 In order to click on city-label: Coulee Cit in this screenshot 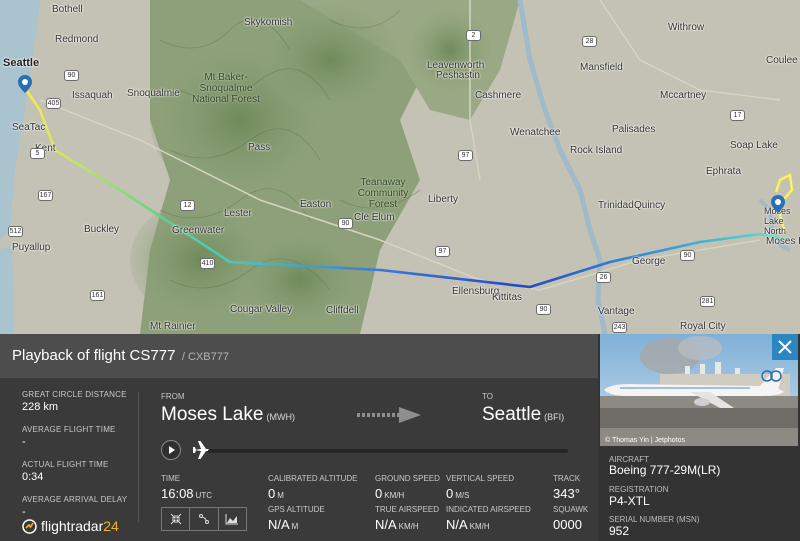, I will do `click(783, 60)`.